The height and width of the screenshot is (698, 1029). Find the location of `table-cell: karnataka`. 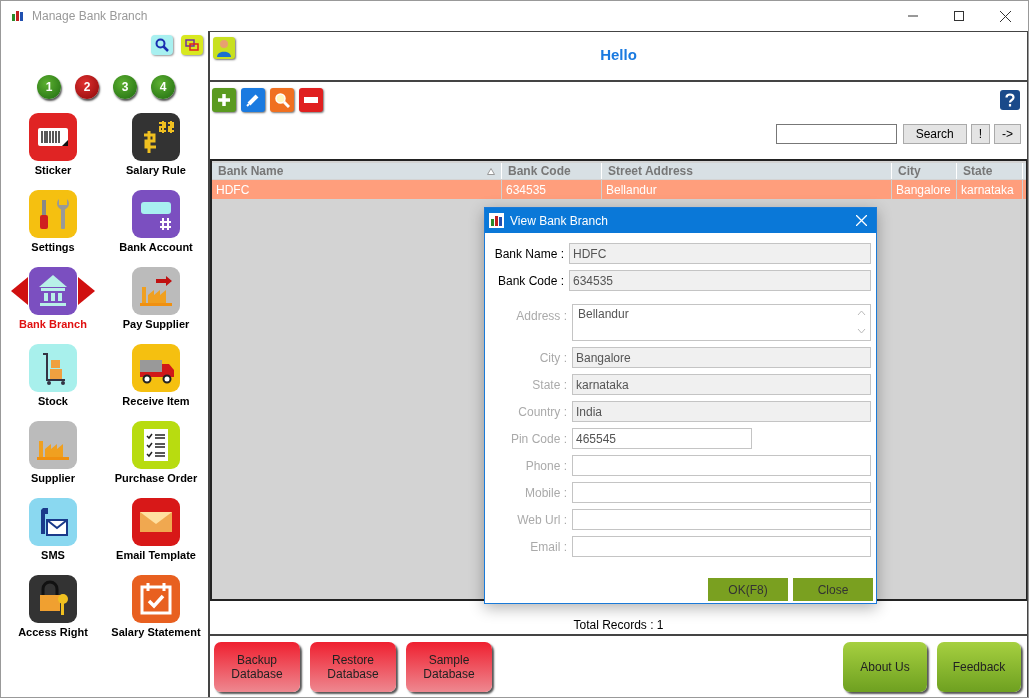

table-cell: karnataka is located at coordinates (990, 189).